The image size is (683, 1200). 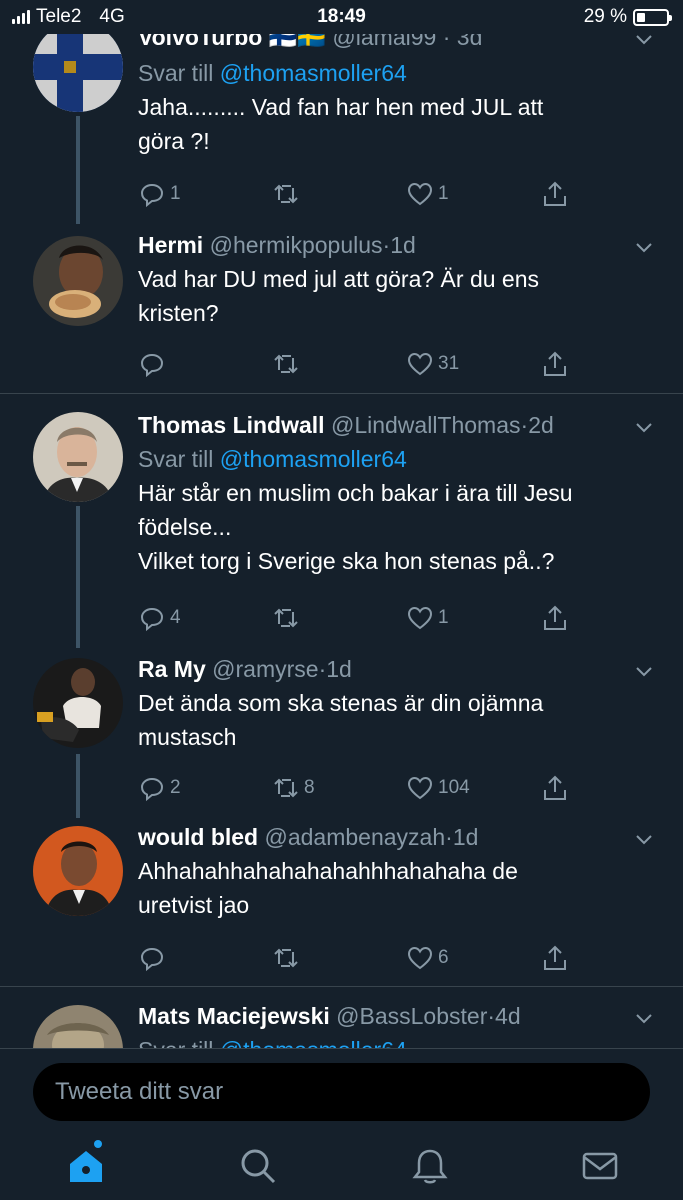 I want to click on handle: @adambenayzah, so click(x=355, y=837).